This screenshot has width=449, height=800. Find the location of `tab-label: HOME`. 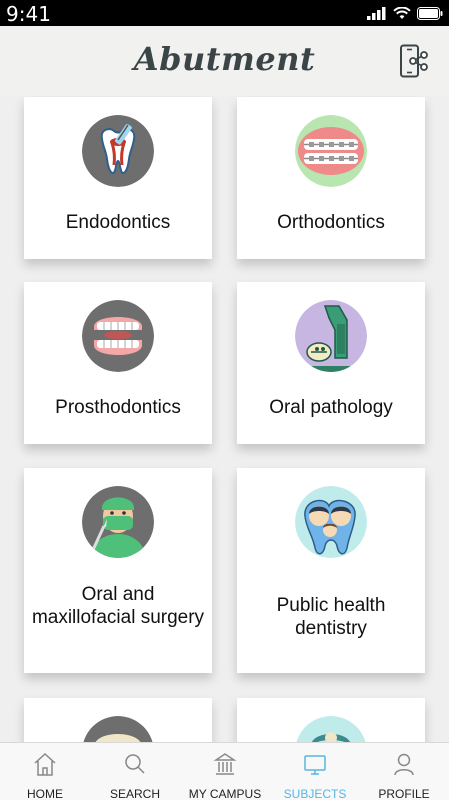

tab-label: HOME is located at coordinates (45, 793).